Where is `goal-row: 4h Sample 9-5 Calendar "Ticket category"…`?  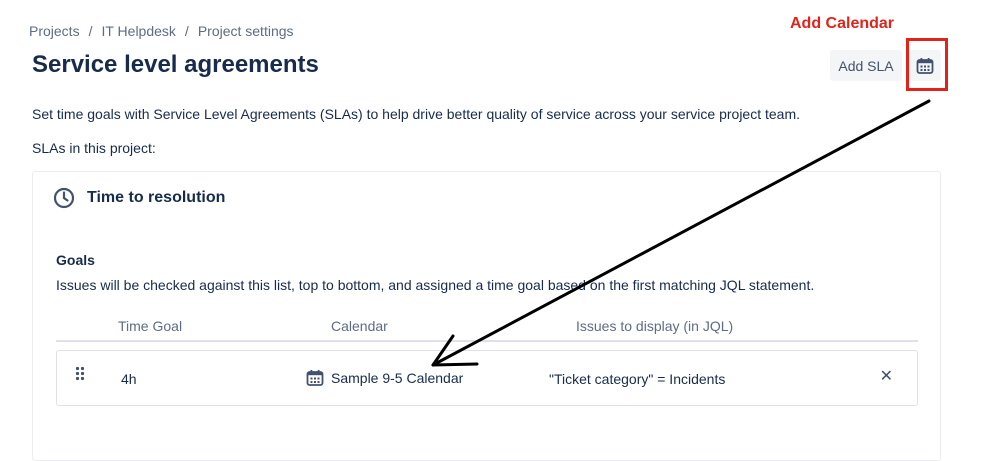 goal-row: 4h Sample 9-5 Calendar "Ticket category"… is located at coordinates (487, 378).